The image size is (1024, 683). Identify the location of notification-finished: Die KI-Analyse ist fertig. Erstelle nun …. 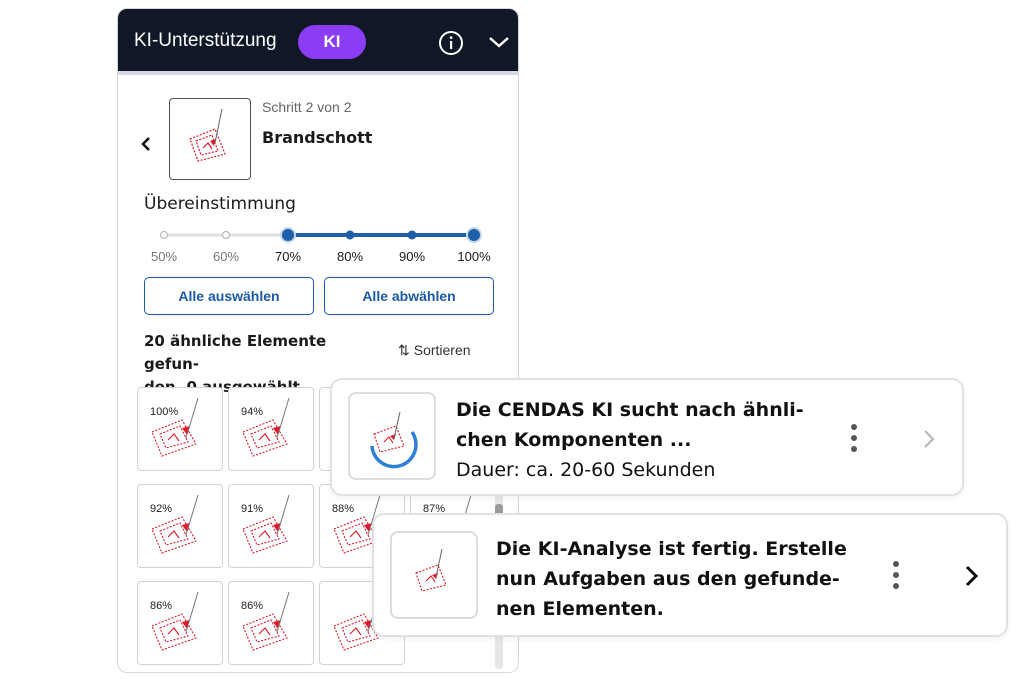
(690, 575).